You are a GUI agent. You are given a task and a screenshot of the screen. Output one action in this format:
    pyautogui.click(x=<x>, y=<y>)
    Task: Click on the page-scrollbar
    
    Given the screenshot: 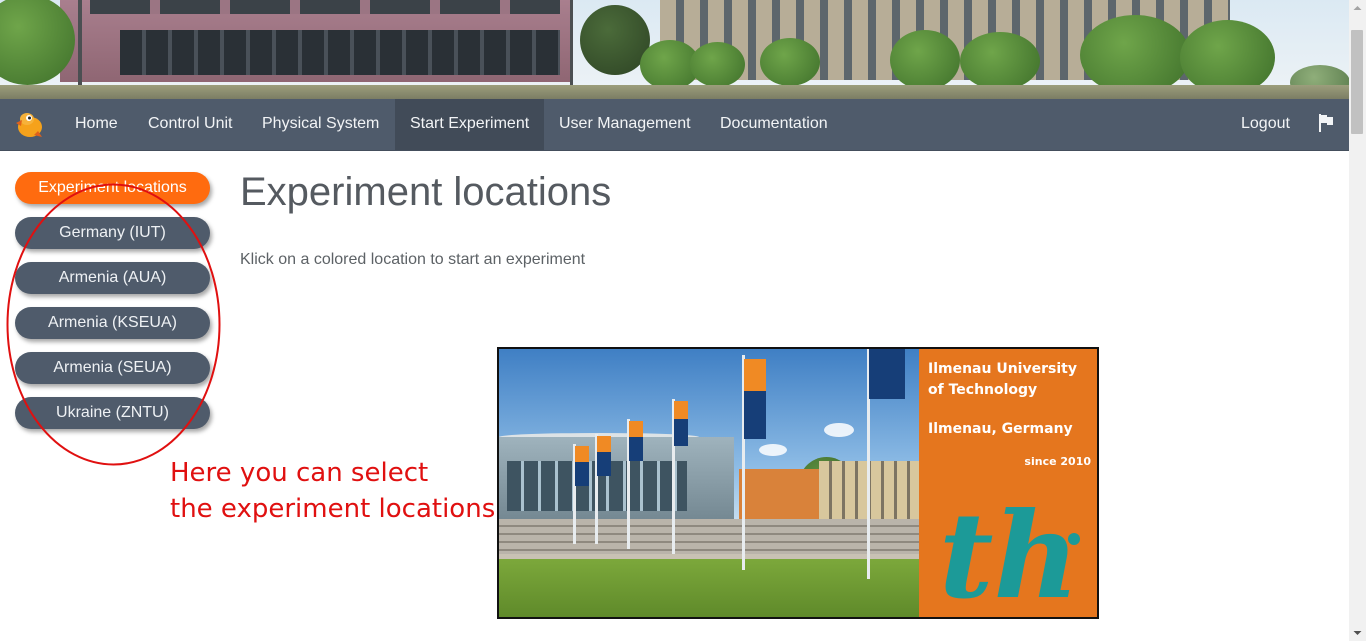 What is the action you would take?
    pyautogui.click(x=1357, y=320)
    